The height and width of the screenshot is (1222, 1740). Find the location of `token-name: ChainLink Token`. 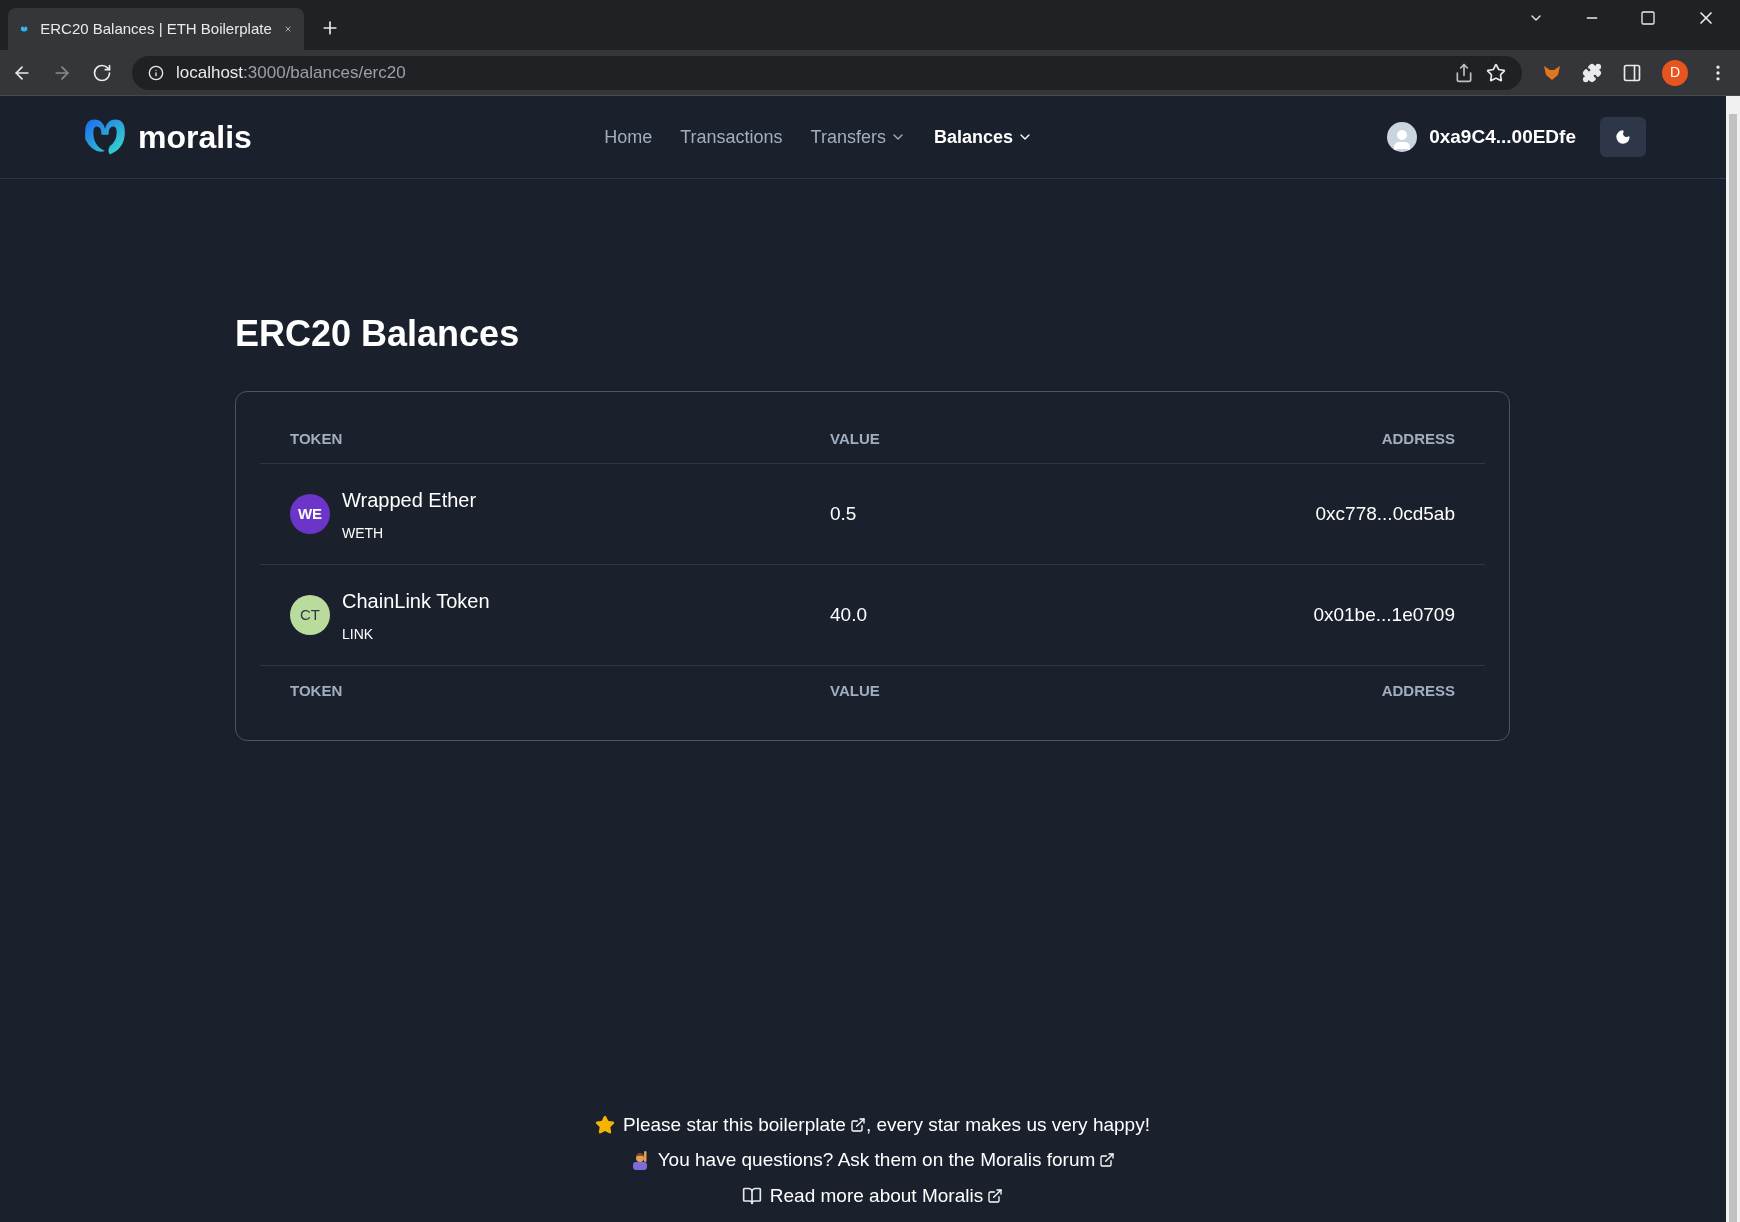

token-name: ChainLink Token is located at coordinates (416, 601).